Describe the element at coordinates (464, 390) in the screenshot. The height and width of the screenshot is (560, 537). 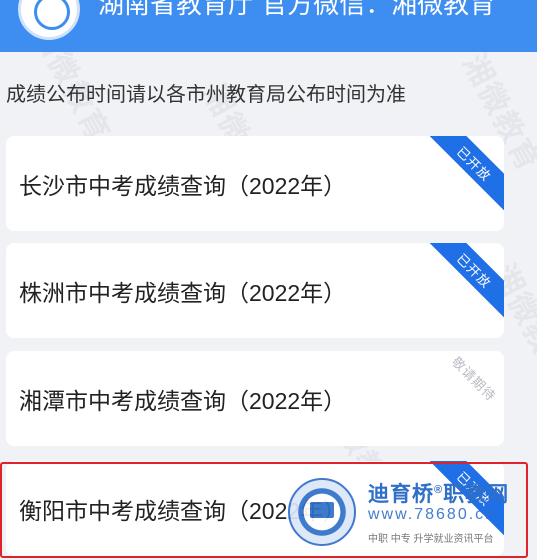
I see `status-ribbon: 敬请期待` at that location.